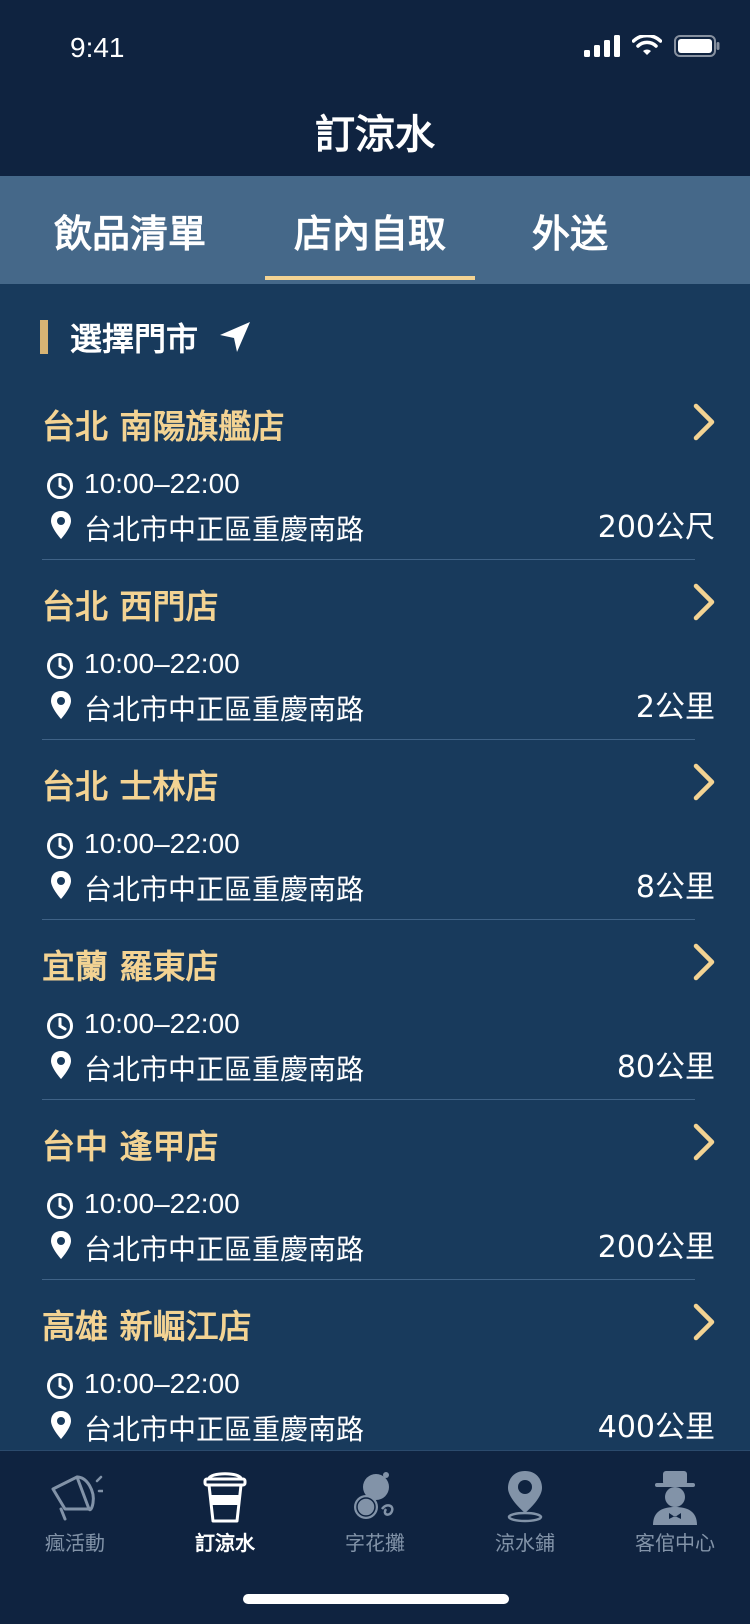 The width and height of the screenshot is (750, 1624). I want to click on navigation-bar: 訂涼水, so click(375, 132).